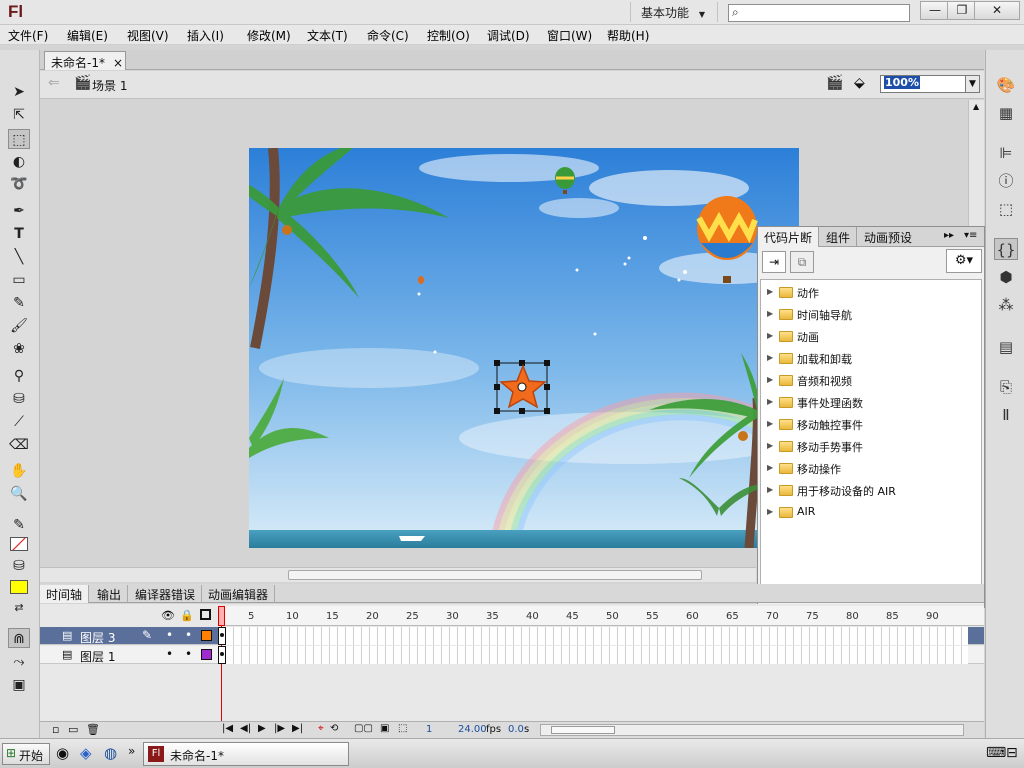  What do you see at coordinates (402, 728) in the screenshot?
I see `edit-multiple-frames-icon: ⬚` at bounding box center [402, 728].